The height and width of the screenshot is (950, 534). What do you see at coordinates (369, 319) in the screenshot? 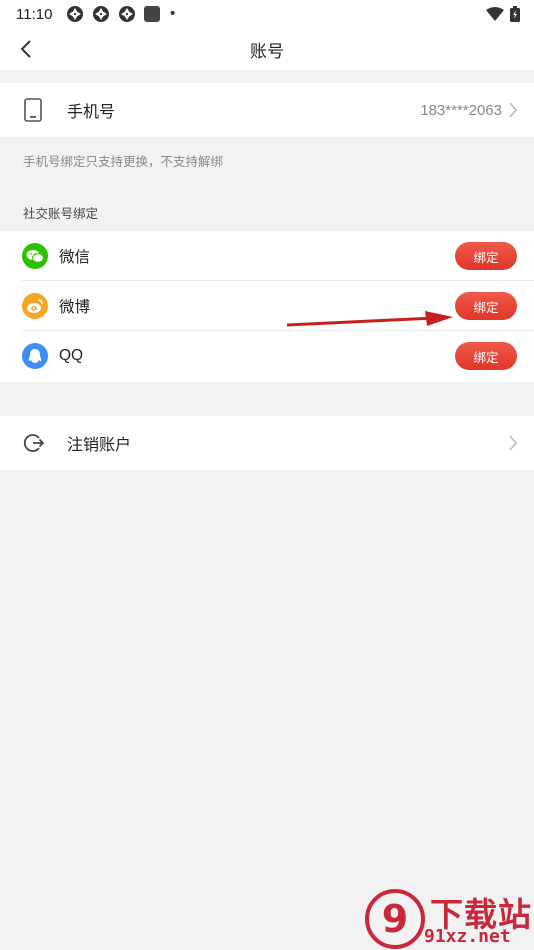
I see `red-arrow-annotation` at bounding box center [369, 319].